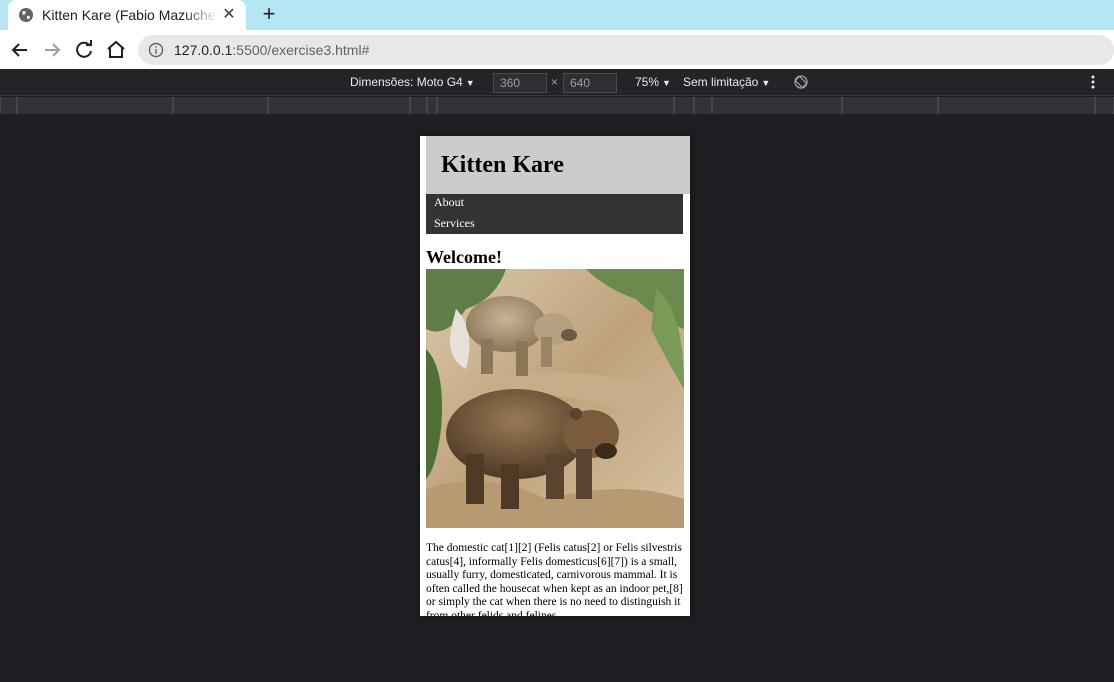 This screenshot has height=682, width=1114. Describe the element at coordinates (52, 50) in the screenshot. I see `forward-arrow-icon` at that location.